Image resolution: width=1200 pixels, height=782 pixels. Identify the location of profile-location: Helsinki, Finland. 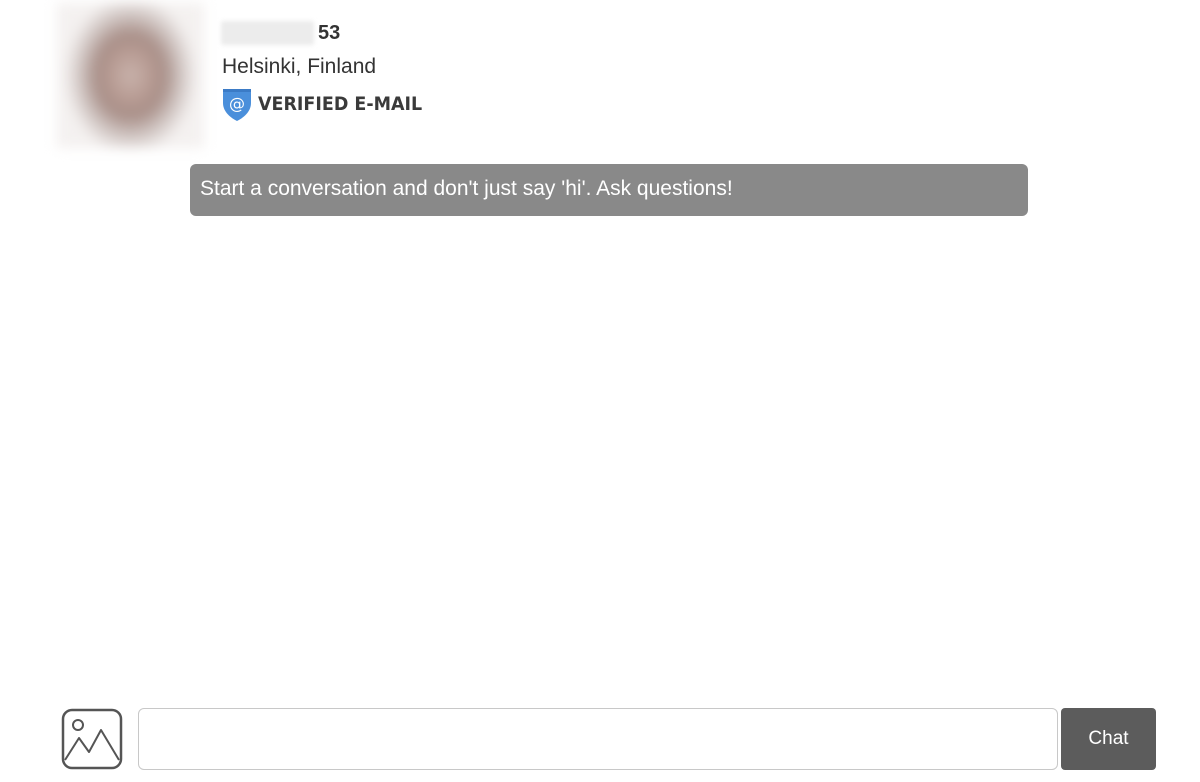
(299, 66).